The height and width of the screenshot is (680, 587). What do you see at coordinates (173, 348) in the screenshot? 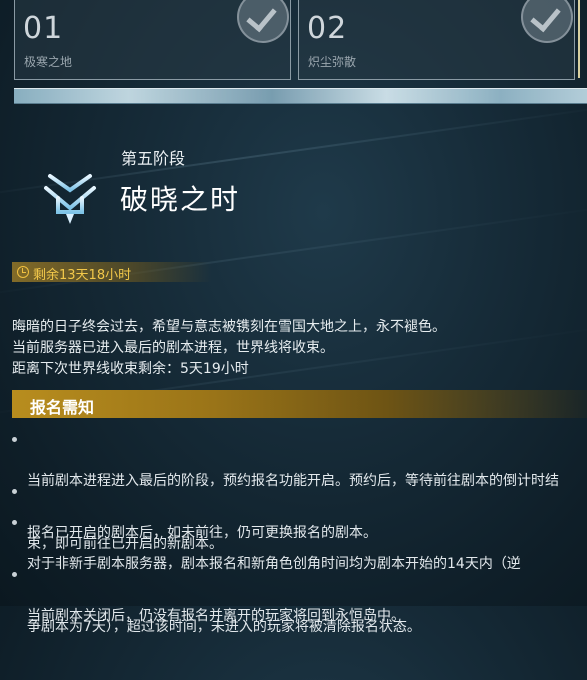
I see `description-line: 当前服务器已进入最后的剧本进程，世界线将收束。` at bounding box center [173, 348].